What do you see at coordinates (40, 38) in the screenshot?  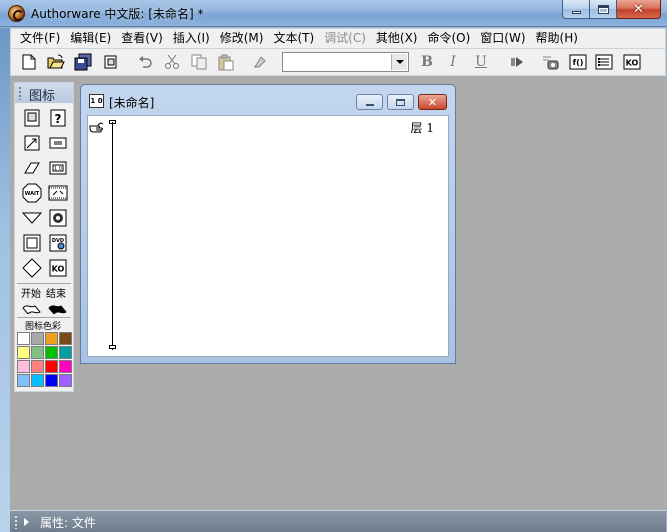 I see `menu-file: 文件(F)` at bounding box center [40, 38].